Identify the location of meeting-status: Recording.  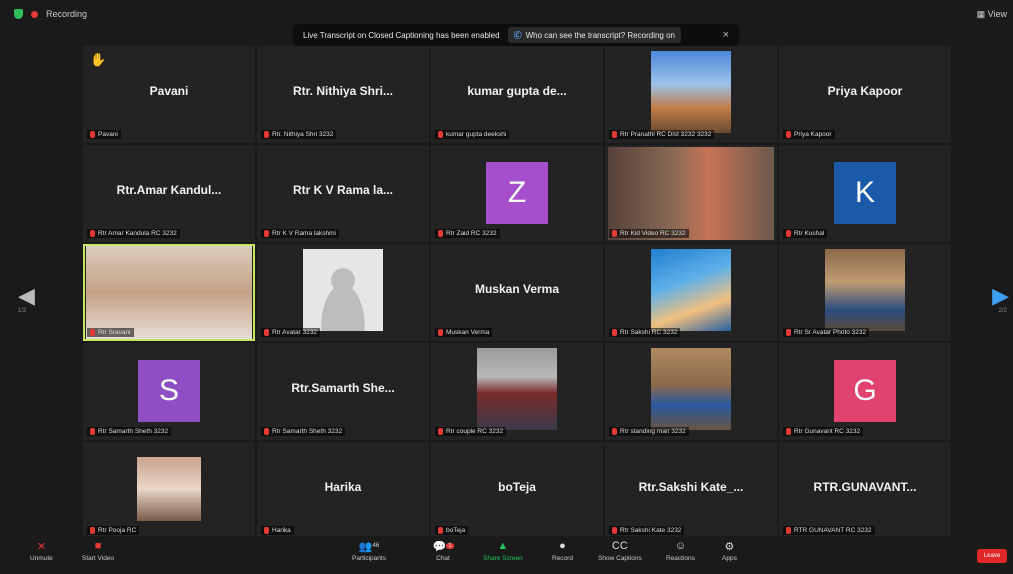
(50, 14).